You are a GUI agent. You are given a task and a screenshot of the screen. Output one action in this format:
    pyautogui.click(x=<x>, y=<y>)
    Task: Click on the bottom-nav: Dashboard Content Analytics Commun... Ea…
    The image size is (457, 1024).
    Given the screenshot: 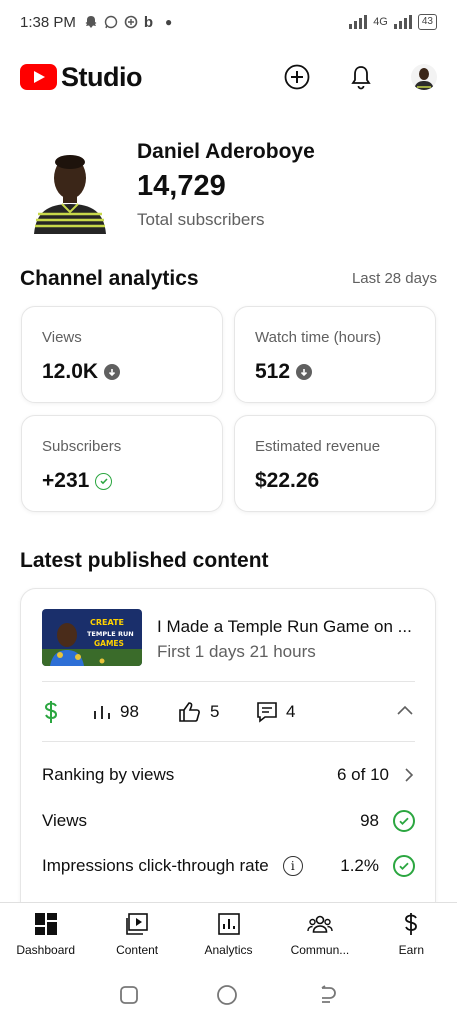 What is the action you would take?
    pyautogui.click(x=228, y=934)
    